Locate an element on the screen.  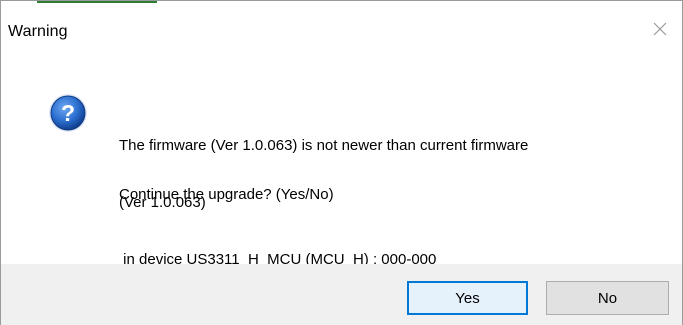
question-icon: ? is located at coordinates (68, 113).